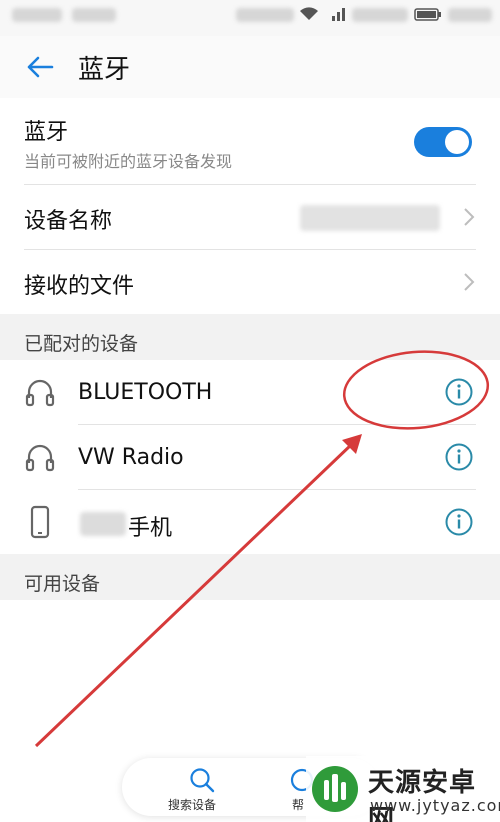  Describe the element at coordinates (250, 337) in the screenshot. I see `paired-devices-section-header: 已配对的设备` at that location.